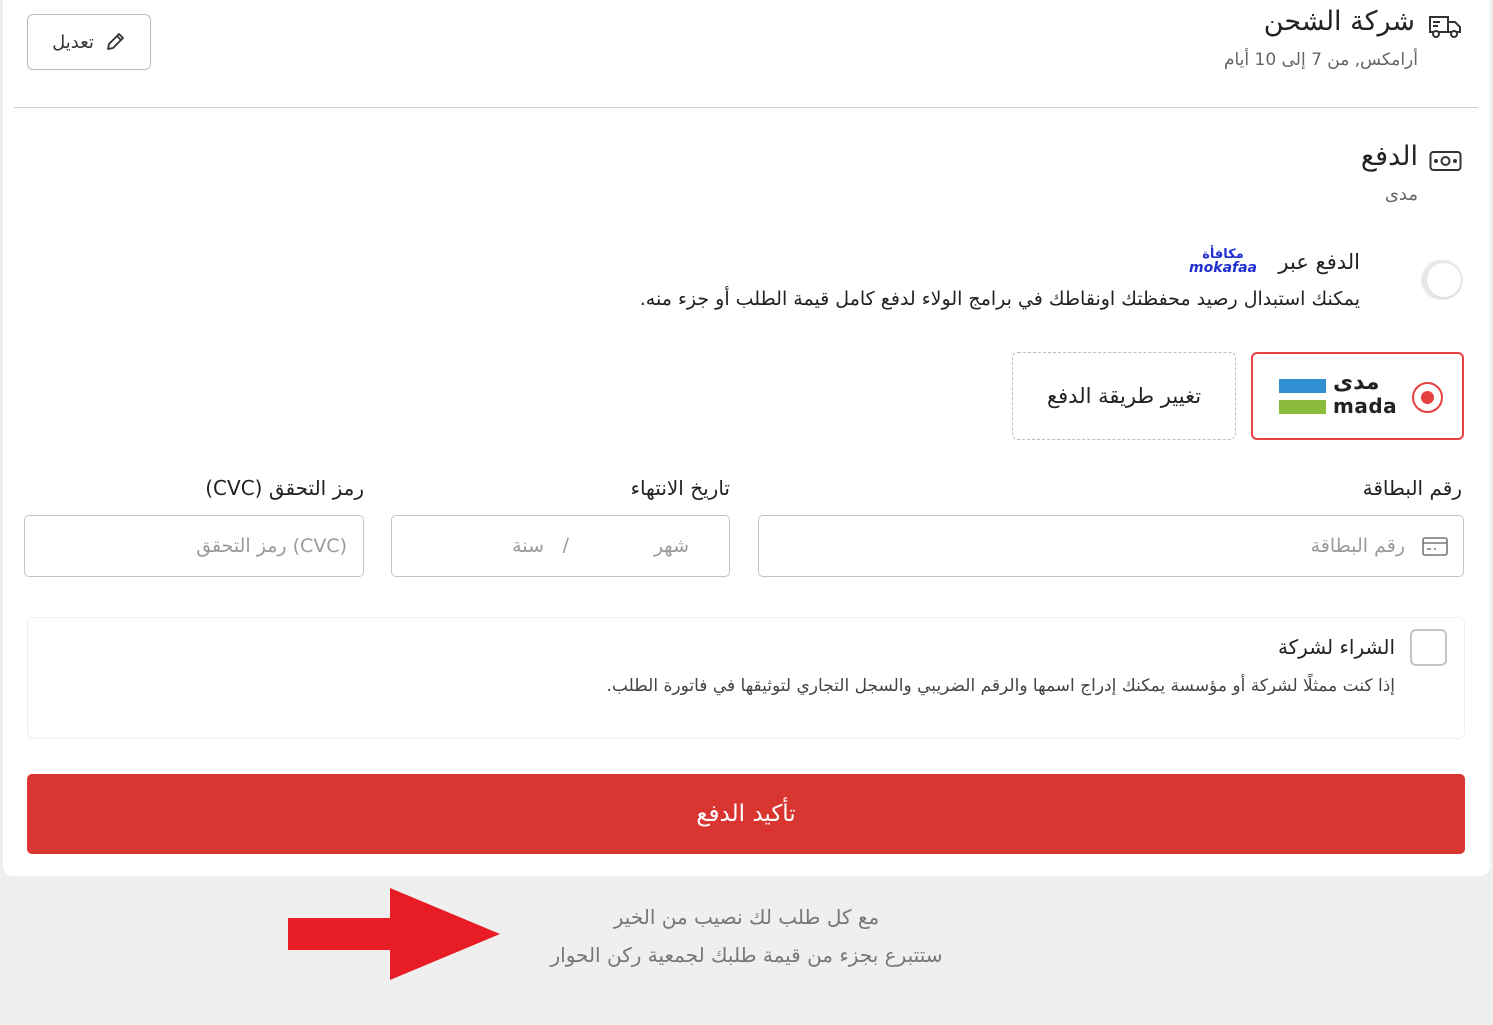 Image resolution: width=1493 pixels, height=1025 pixels. What do you see at coordinates (115, 41) in the screenshot?
I see `pencil-icon` at bounding box center [115, 41].